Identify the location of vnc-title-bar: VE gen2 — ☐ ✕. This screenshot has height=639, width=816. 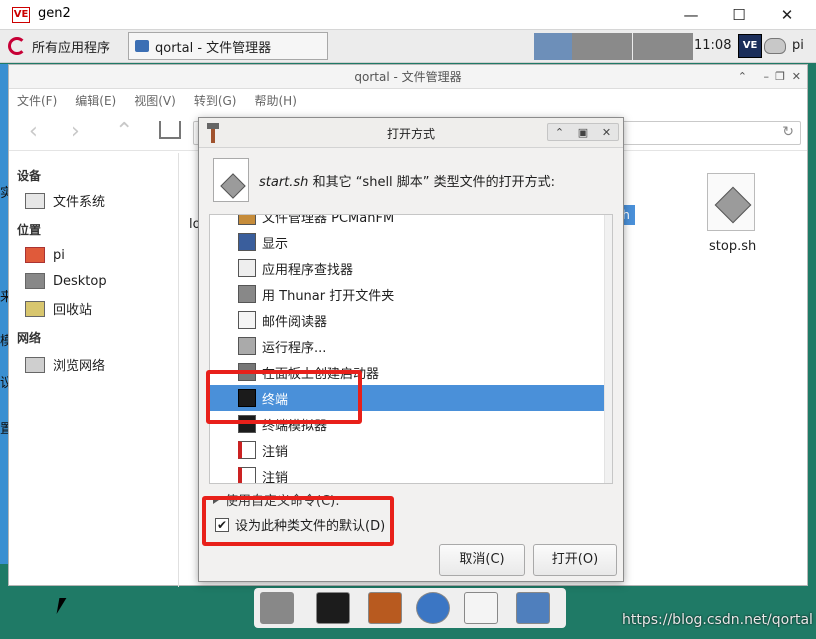
(408, 15).